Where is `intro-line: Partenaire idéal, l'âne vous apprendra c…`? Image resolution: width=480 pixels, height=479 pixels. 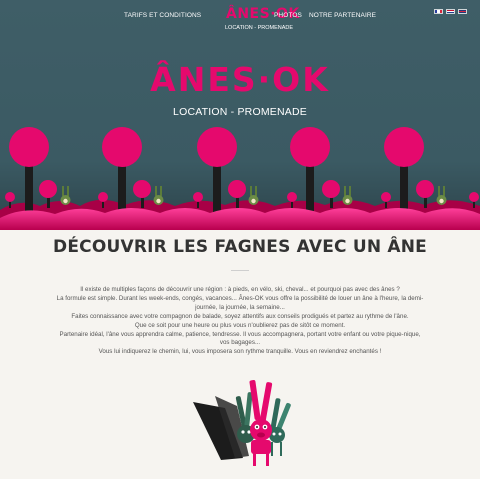
intro-line: Partenaire idéal, l'âne vous apprendra c… is located at coordinates (240, 334).